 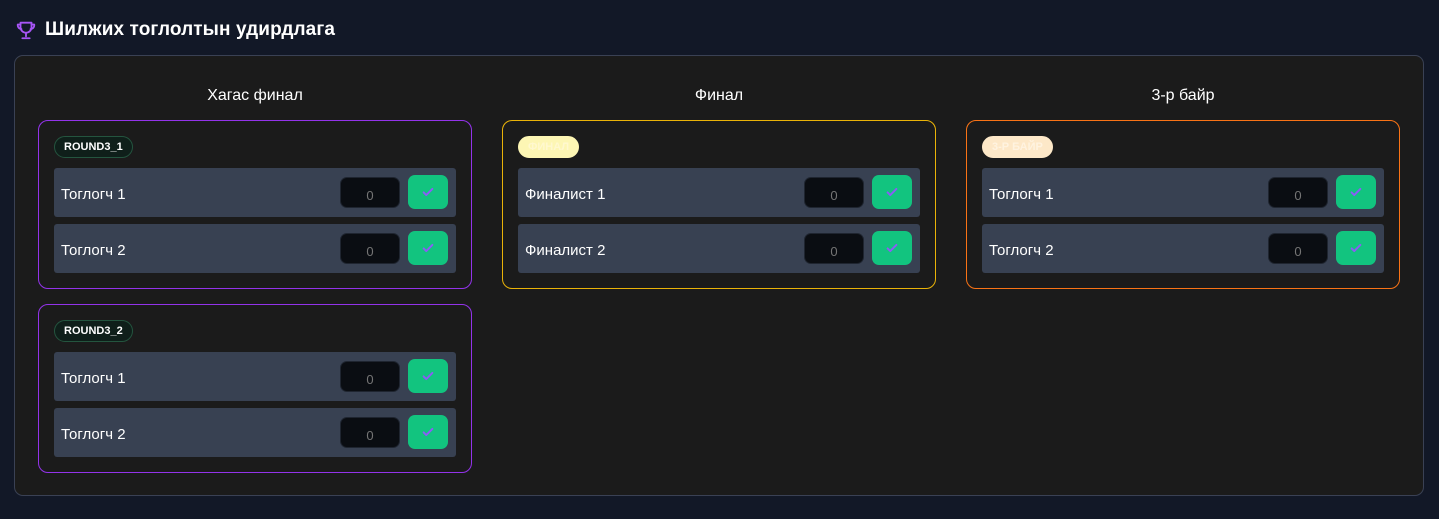 I want to click on match-card: 3-Р БАЙР Тоглогч 1 Тоглогч 2, so click(x=1183, y=204).